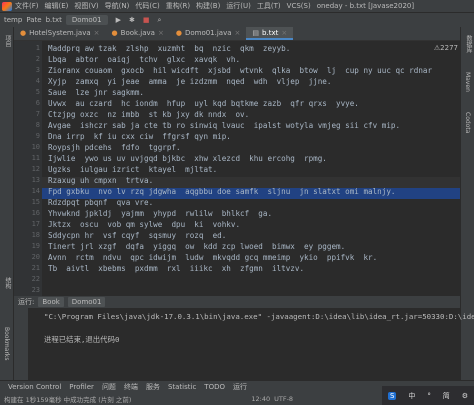  What do you see at coordinates (6, 344) in the screenshot?
I see `bookmarks-tool-tab: Bookmarks` at bounding box center [6, 344].